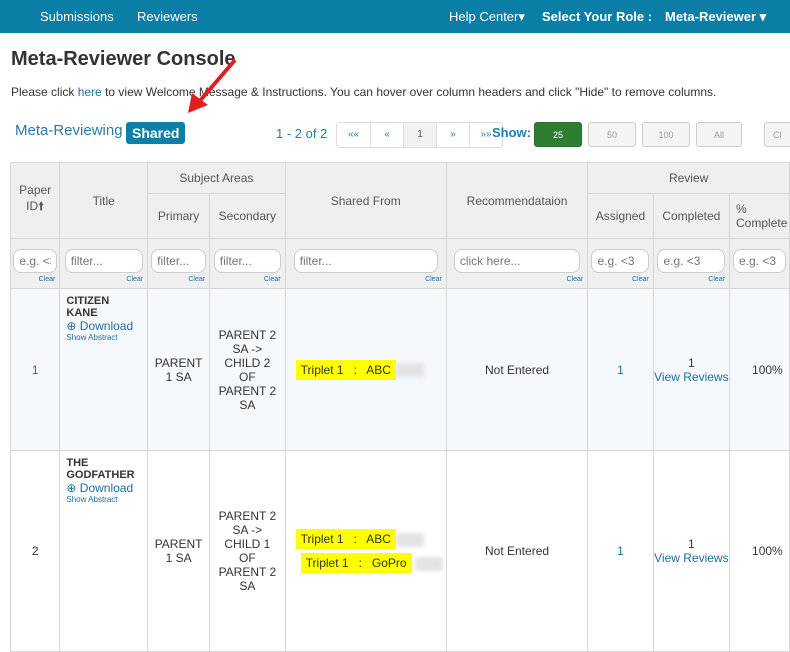 The height and width of the screenshot is (652, 790). Describe the element at coordinates (247, 551) in the screenshot. I see `secondary-sa: PARENT 2 SA -> CHILD 1 OF PARENT 2 SA` at that location.